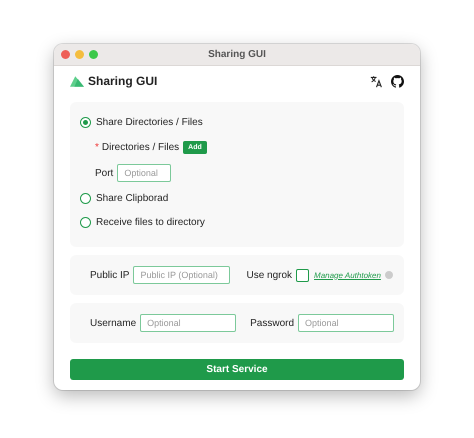 Image resolution: width=474 pixels, height=438 pixels. Describe the element at coordinates (97, 147) in the screenshot. I see `required-marker: *` at that location.